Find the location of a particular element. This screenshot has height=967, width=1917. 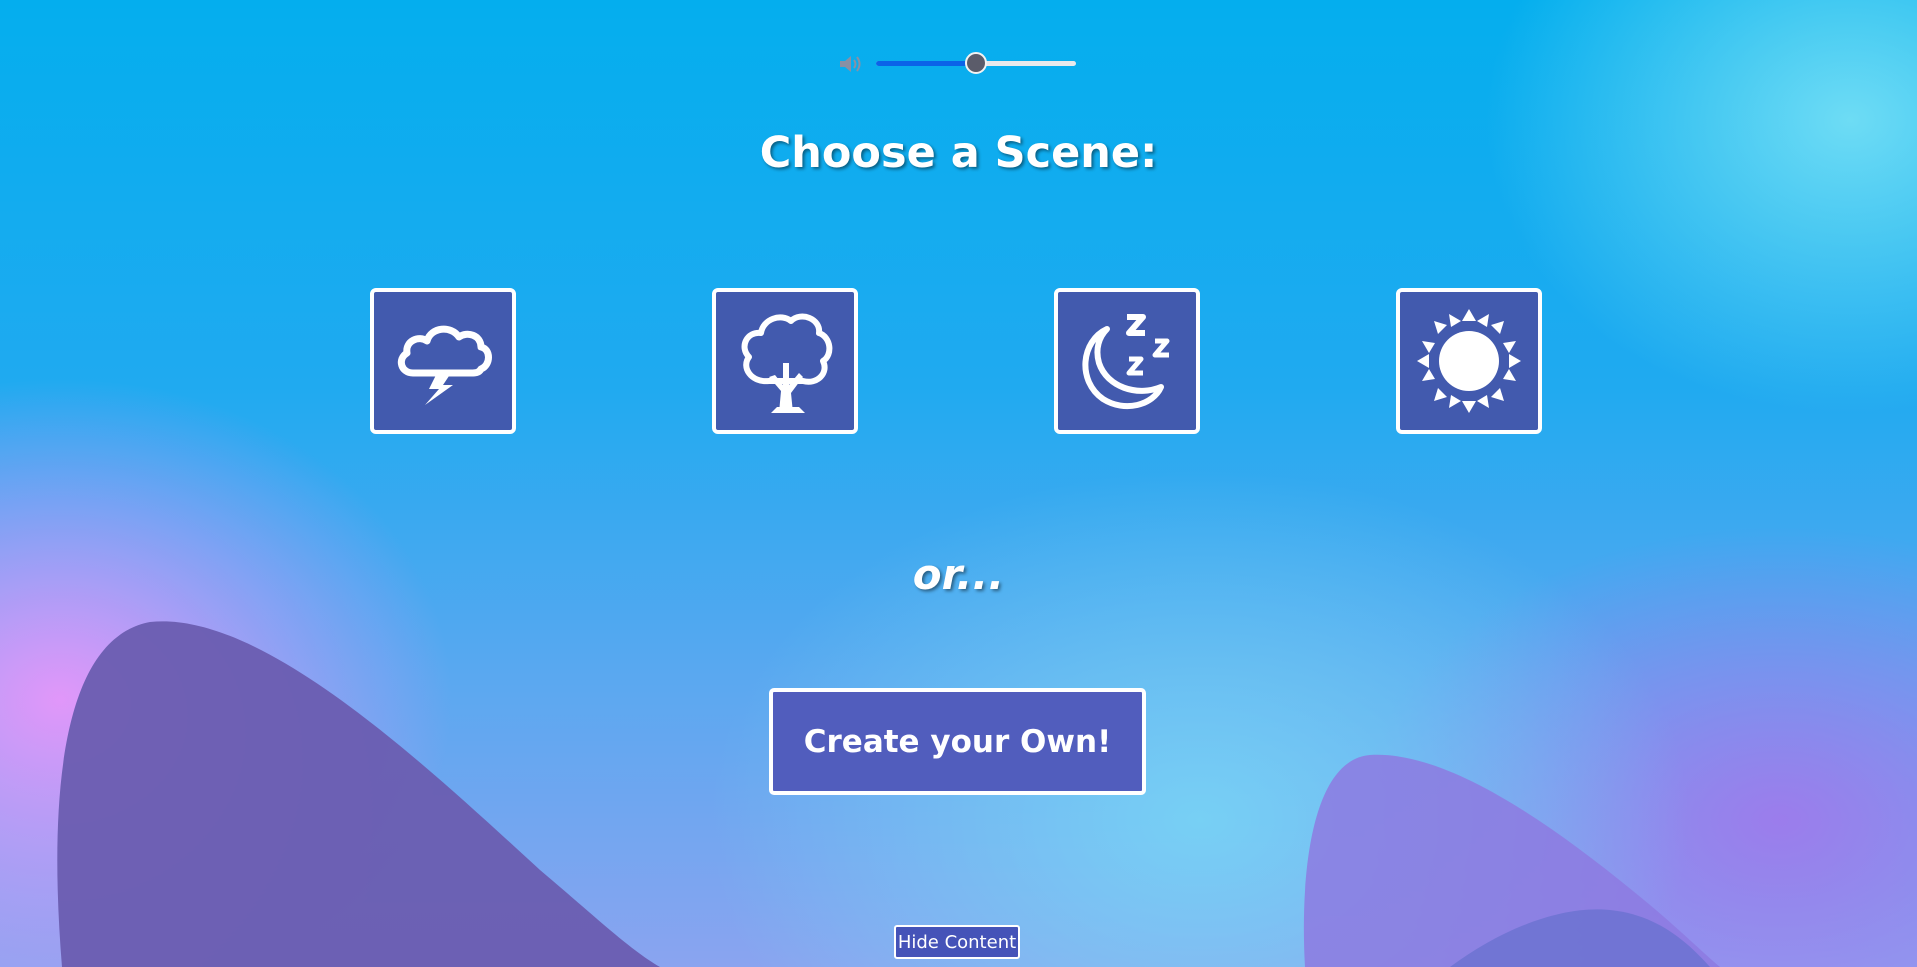

storm-cloud-icon is located at coordinates (444, 365).